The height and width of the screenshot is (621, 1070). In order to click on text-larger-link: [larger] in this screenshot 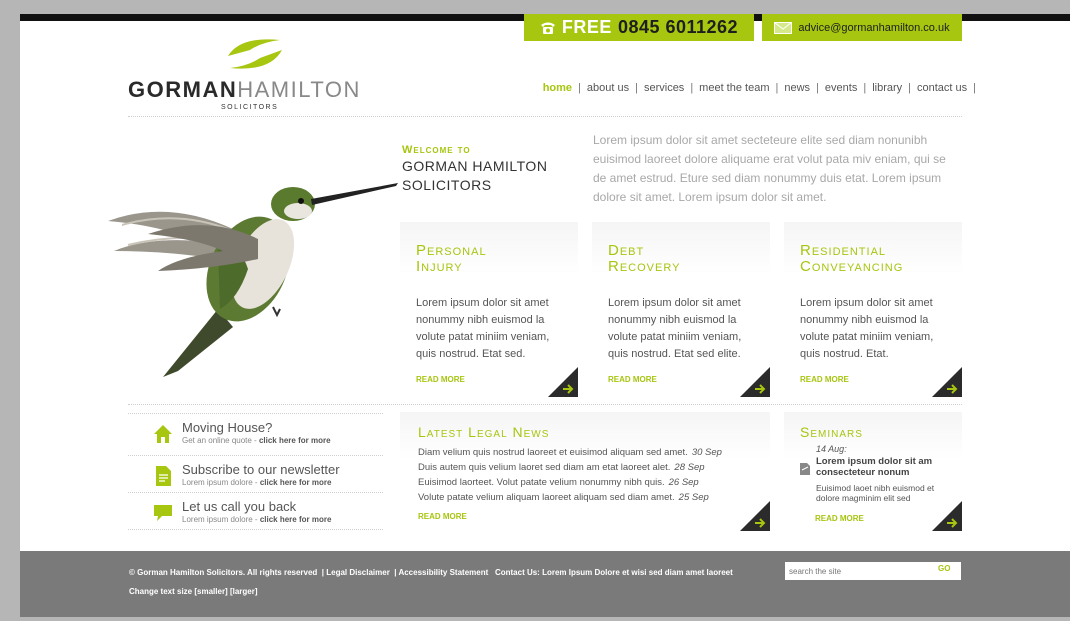, I will do `click(244, 591)`.